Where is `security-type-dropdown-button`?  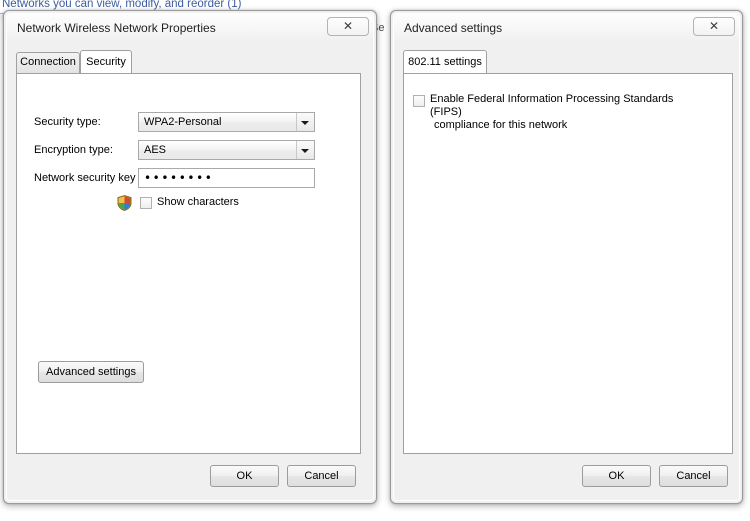 security-type-dropdown-button is located at coordinates (305, 122).